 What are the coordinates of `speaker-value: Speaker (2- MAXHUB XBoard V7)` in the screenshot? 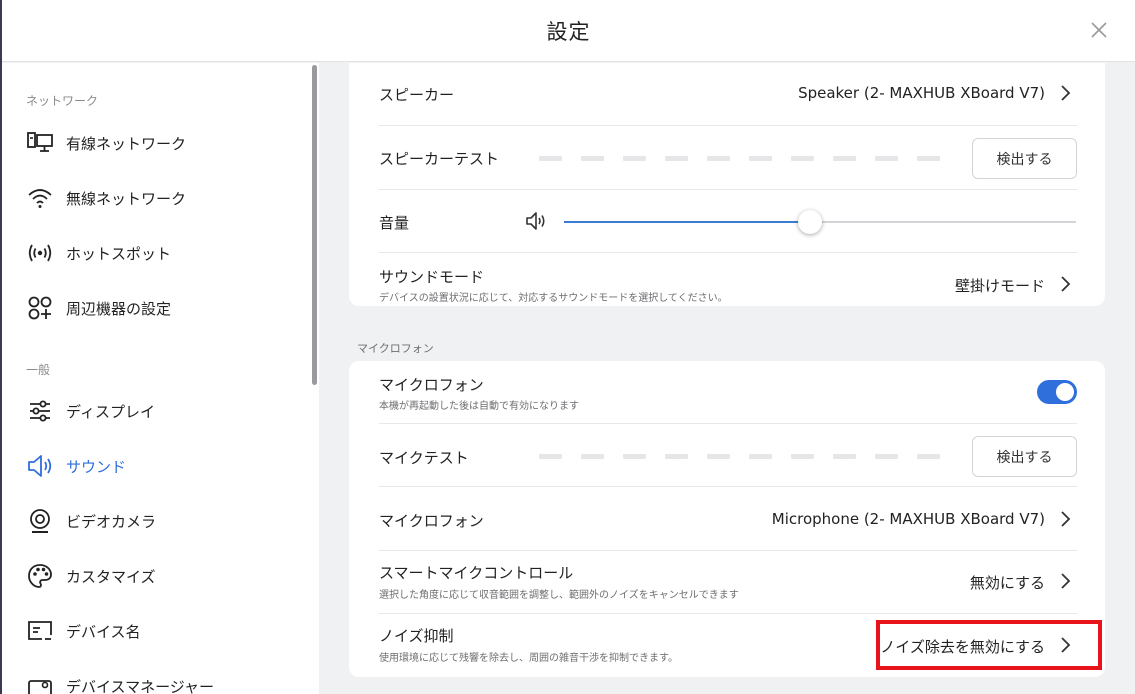 It's located at (921, 93).